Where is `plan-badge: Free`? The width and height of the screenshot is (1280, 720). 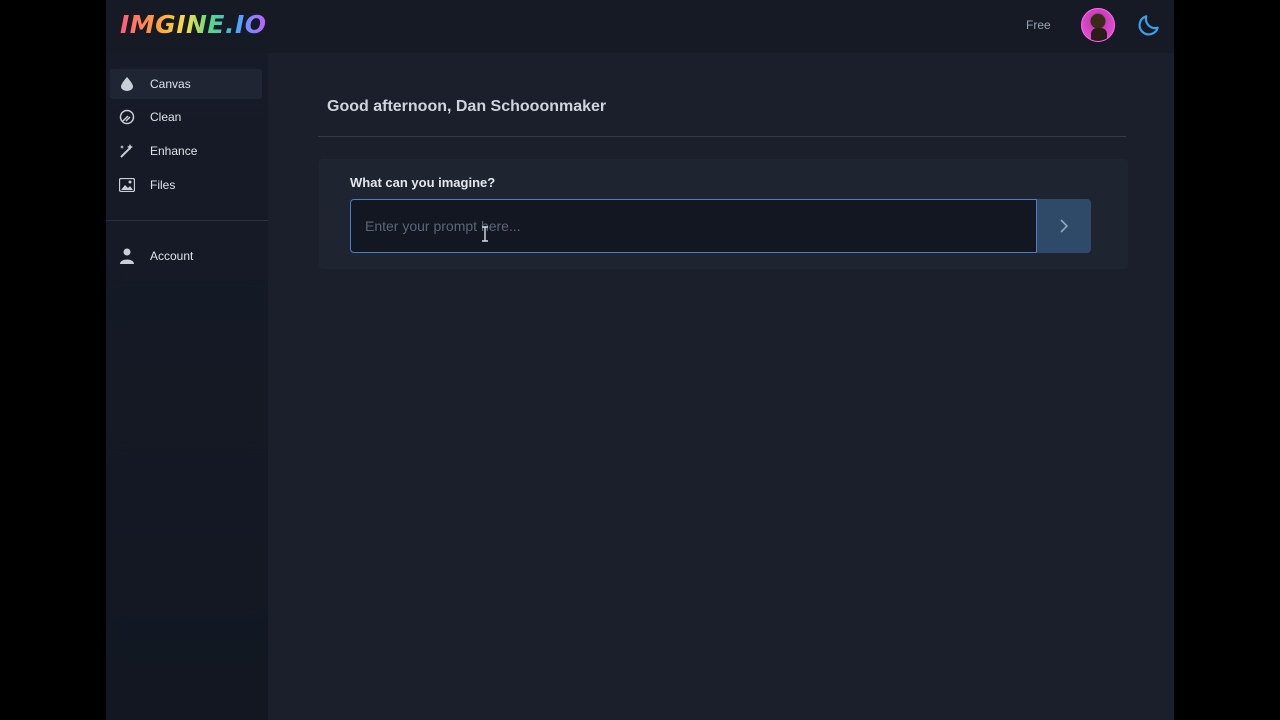 plan-badge: Free is located at coordinates (1038, 25).